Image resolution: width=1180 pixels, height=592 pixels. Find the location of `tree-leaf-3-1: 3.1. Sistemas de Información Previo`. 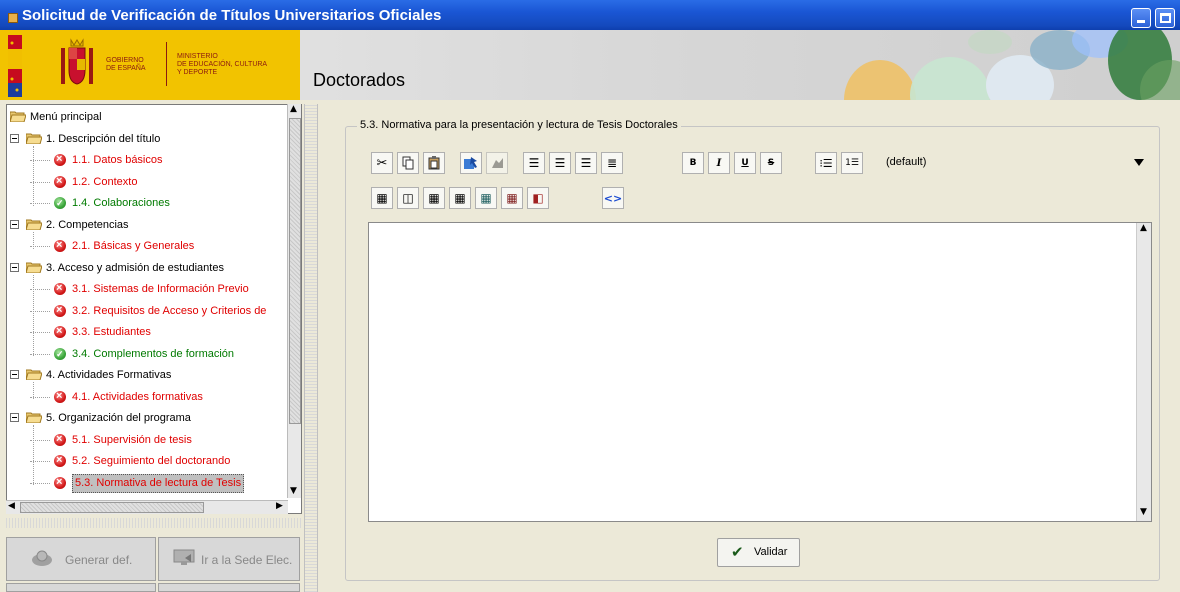

tree-leaf-3-1: 3.1. Sistemas de Información Previo is located at coordinates (165, 288).